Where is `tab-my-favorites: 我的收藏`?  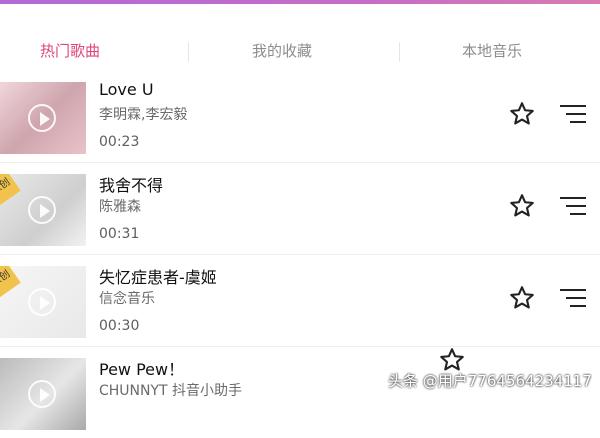 tab-my-favorites: 我的收藏 is located at coordinates (282, 50).